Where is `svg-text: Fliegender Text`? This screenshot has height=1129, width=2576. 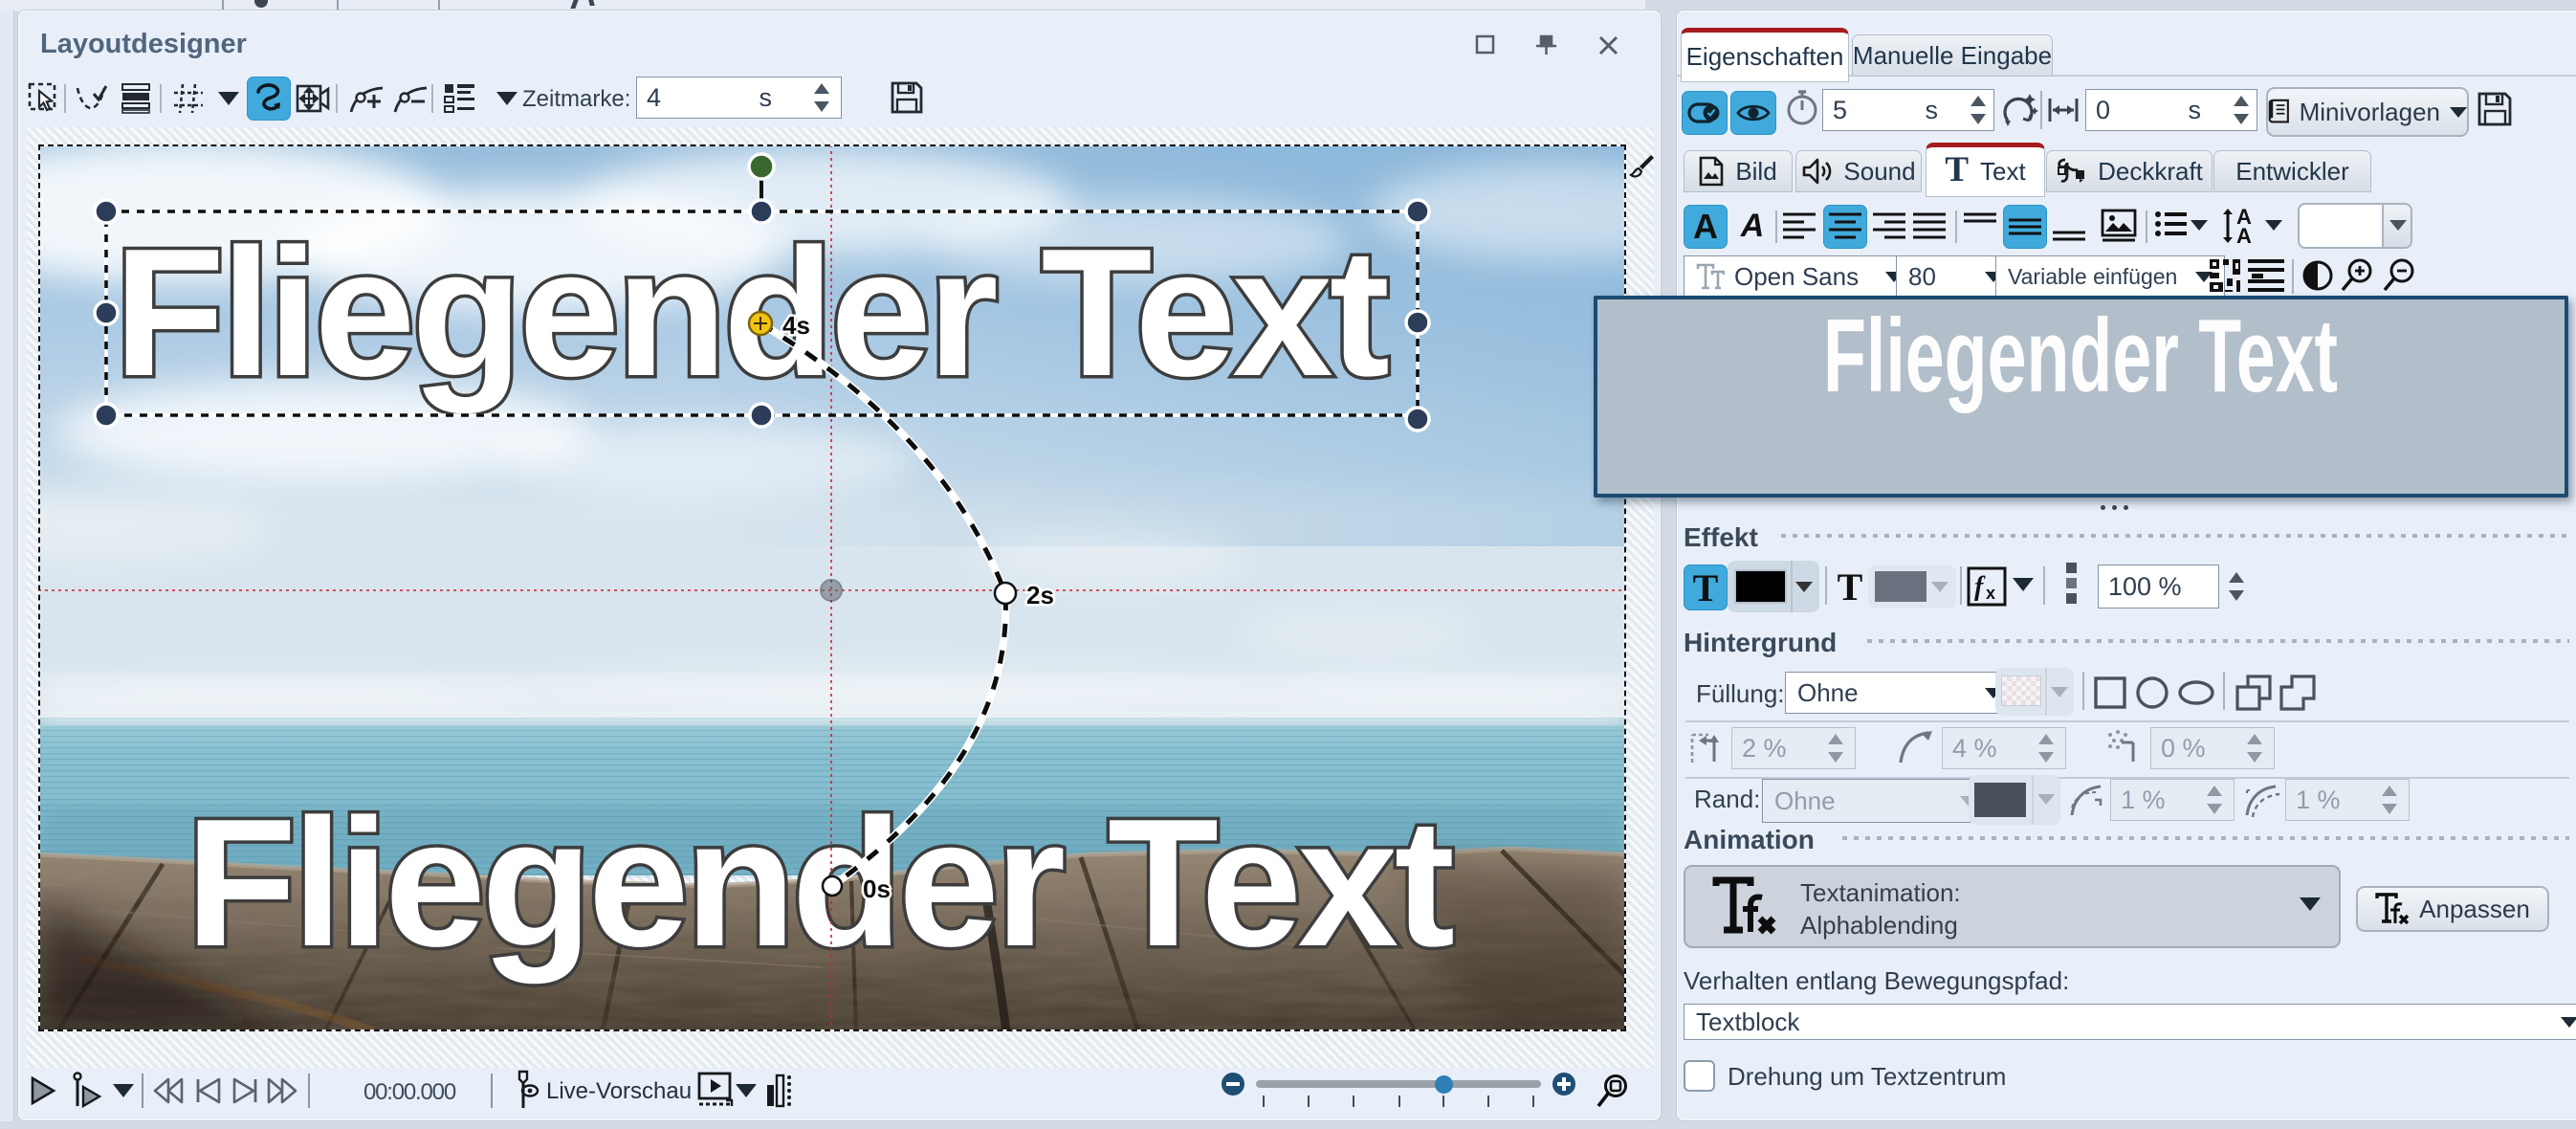 svg-text: Fliegender Text is located at coordinates (2080, 356).